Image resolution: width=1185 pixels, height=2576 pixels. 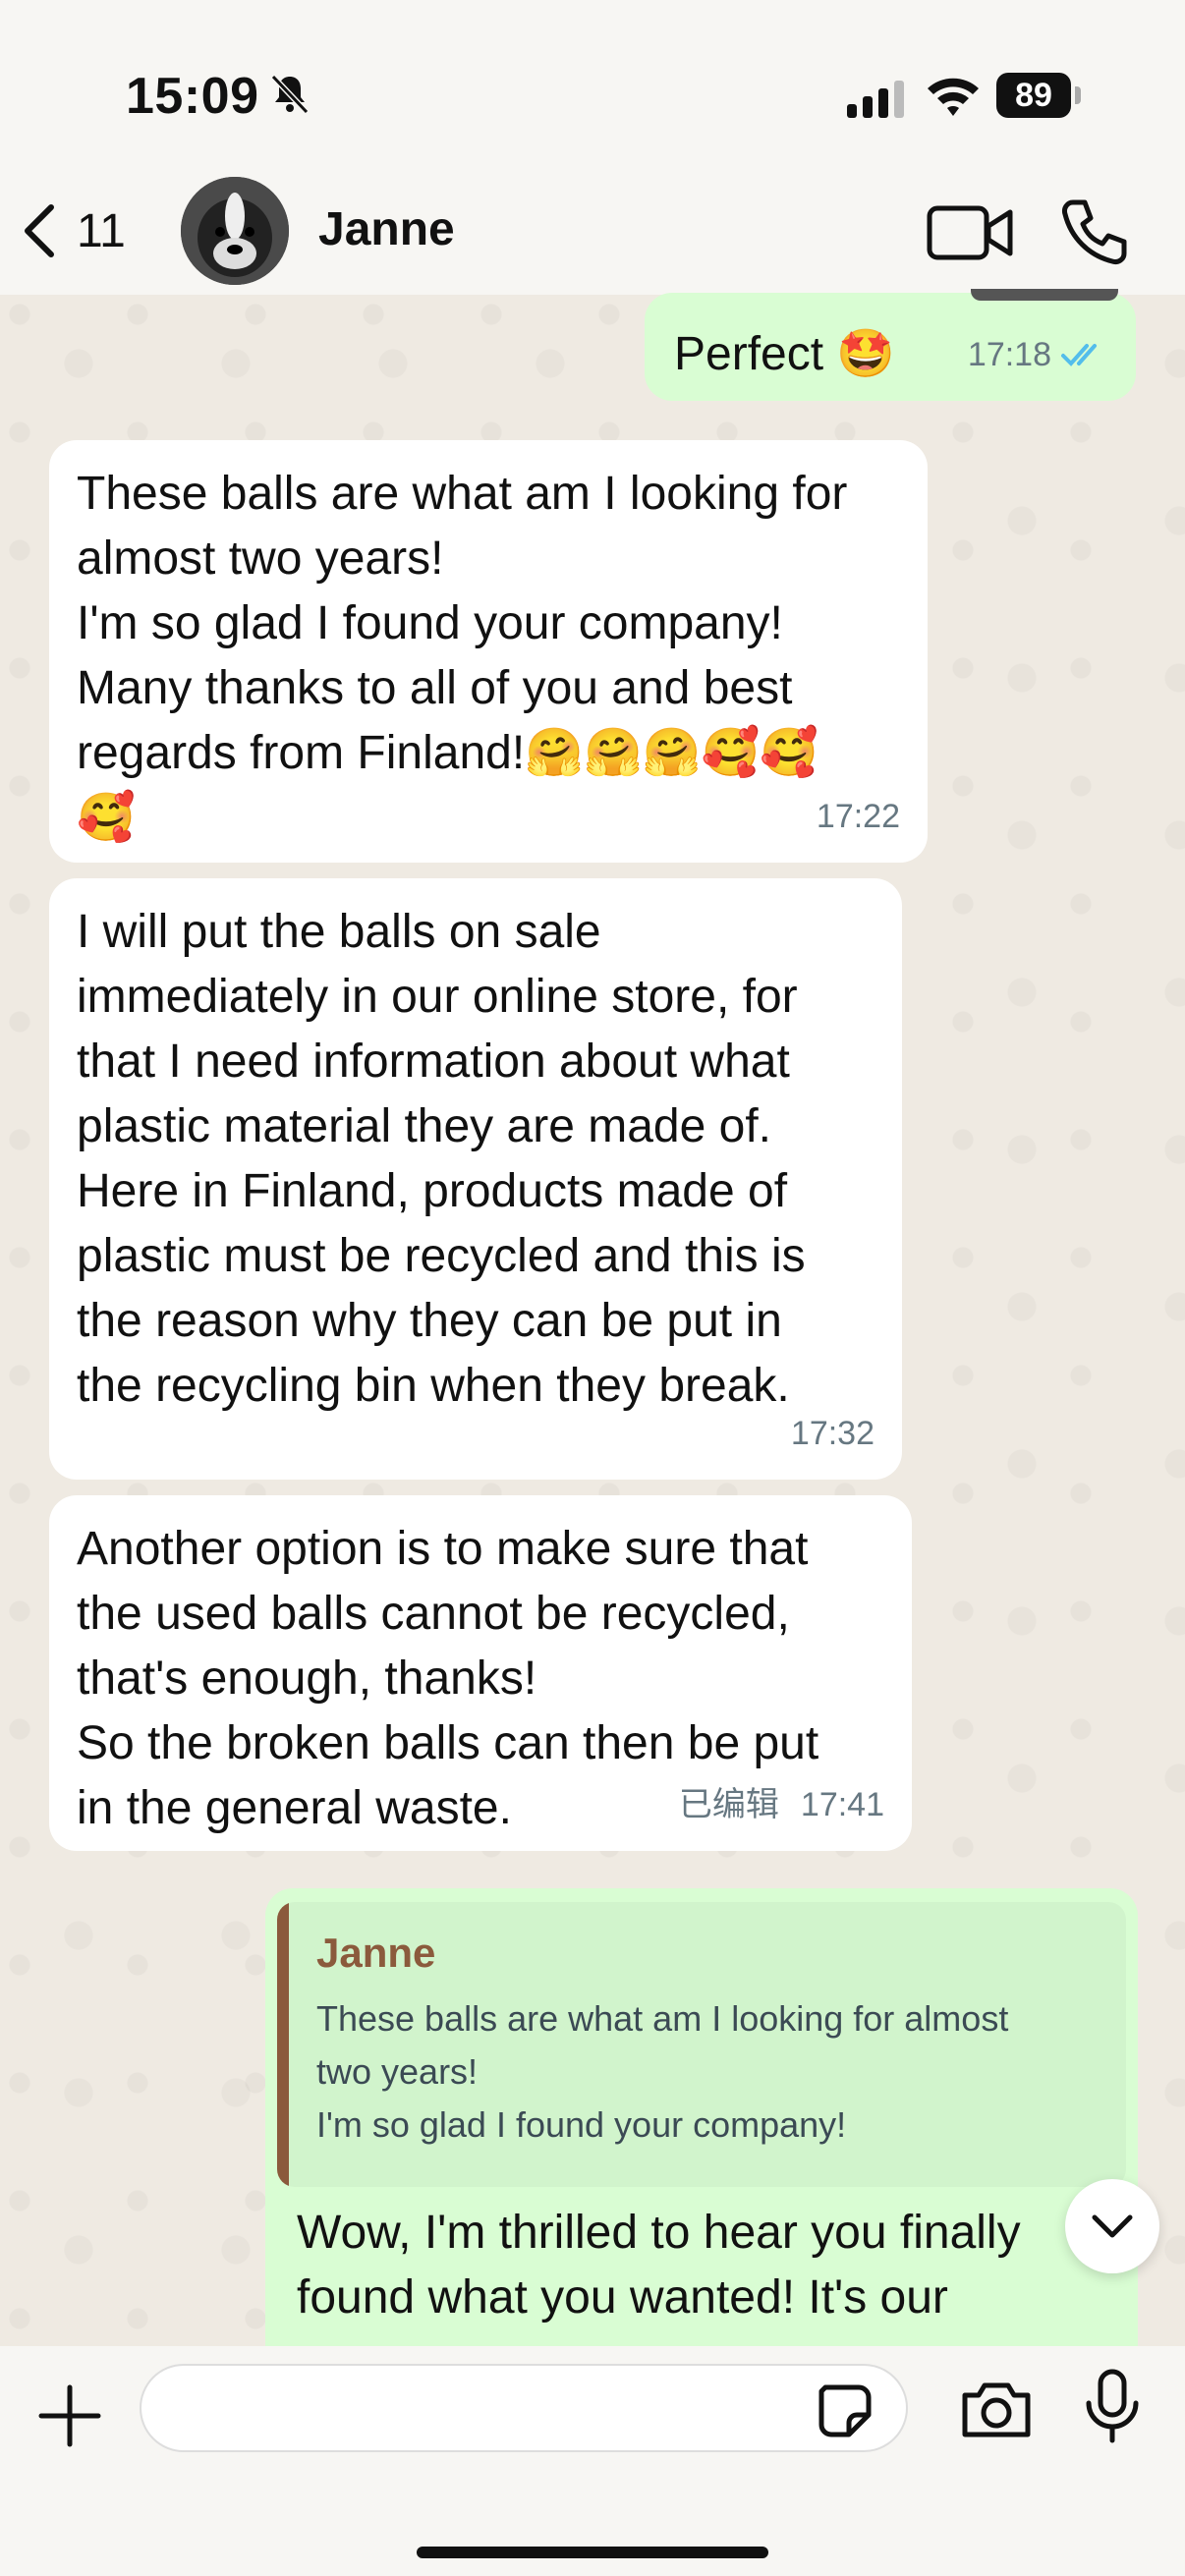 What do you see at coordinates (592, 2461) in the screenshot?
I see `message-composer` at bounding box center [592, 2461].